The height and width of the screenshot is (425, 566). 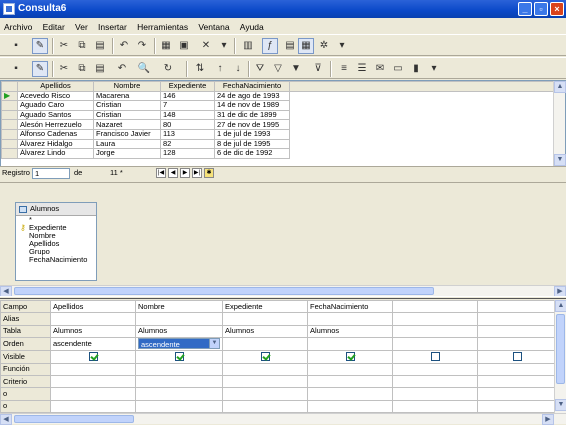 What do you see at coordinates (187, 134) in the screenshot?
I see `cell-expediente: 113` at bounding box center [187, 134].